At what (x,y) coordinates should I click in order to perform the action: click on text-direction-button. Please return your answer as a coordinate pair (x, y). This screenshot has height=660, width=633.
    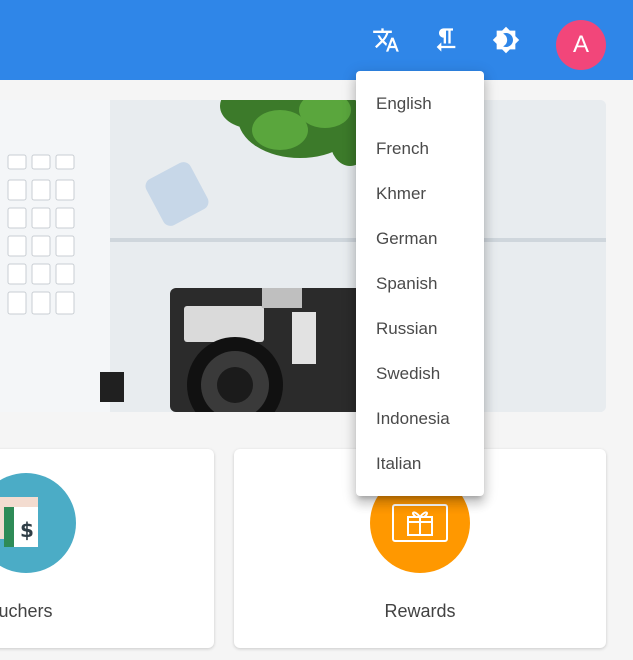
    Looking at the image, I should click on (446, 40).